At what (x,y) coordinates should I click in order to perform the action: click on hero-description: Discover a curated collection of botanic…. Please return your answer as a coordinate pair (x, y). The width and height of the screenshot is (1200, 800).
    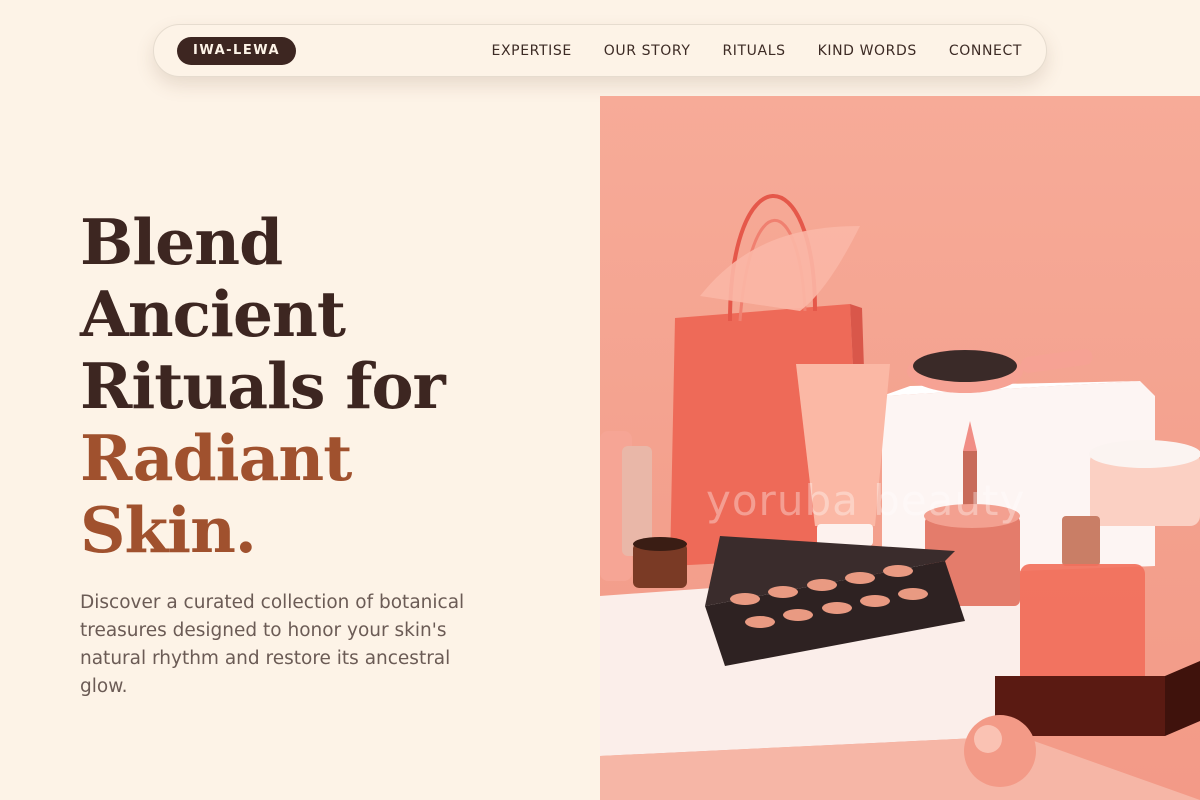
    Looking at the image, I should click on (272, 644).